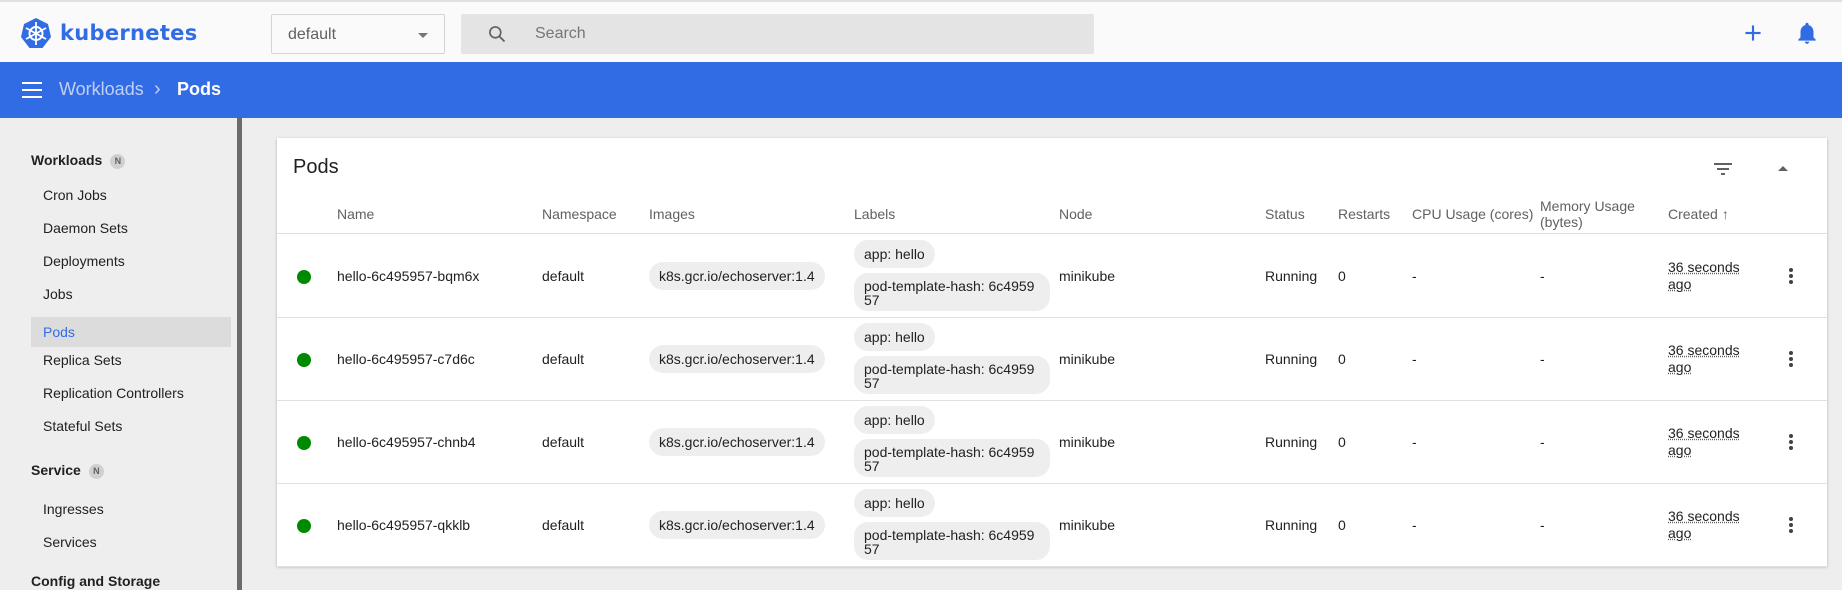 The height and width of the screenshot is (590, 1842). I want to click on chevron-right-icon: ›, so click(157, 89).